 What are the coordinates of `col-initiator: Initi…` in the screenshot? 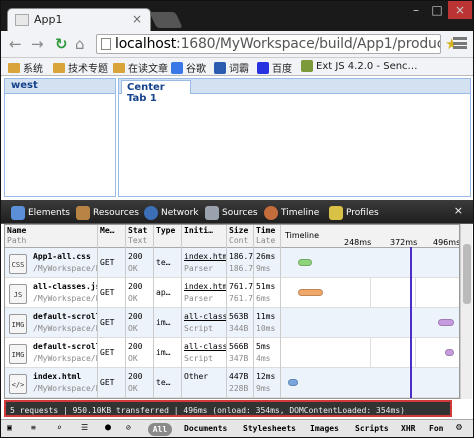 It's located at (204, 236).